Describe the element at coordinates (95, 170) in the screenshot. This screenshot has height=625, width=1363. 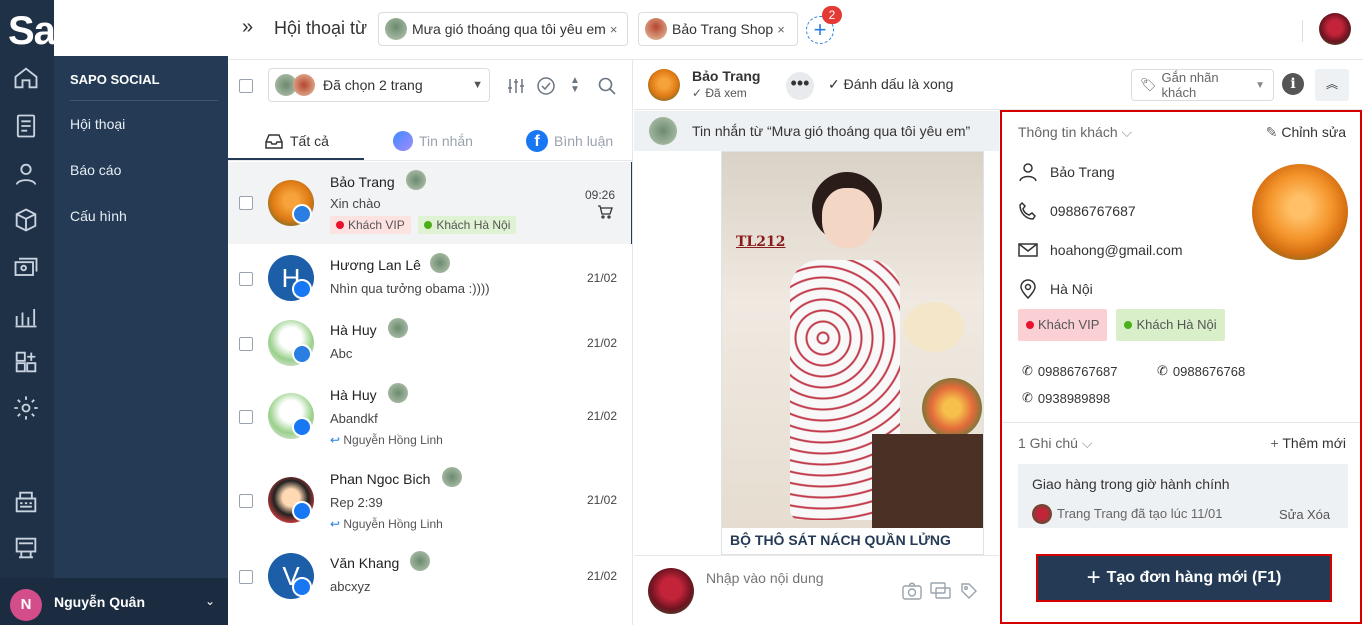
I see `menu-item-reports: Báo cáo` at that location.